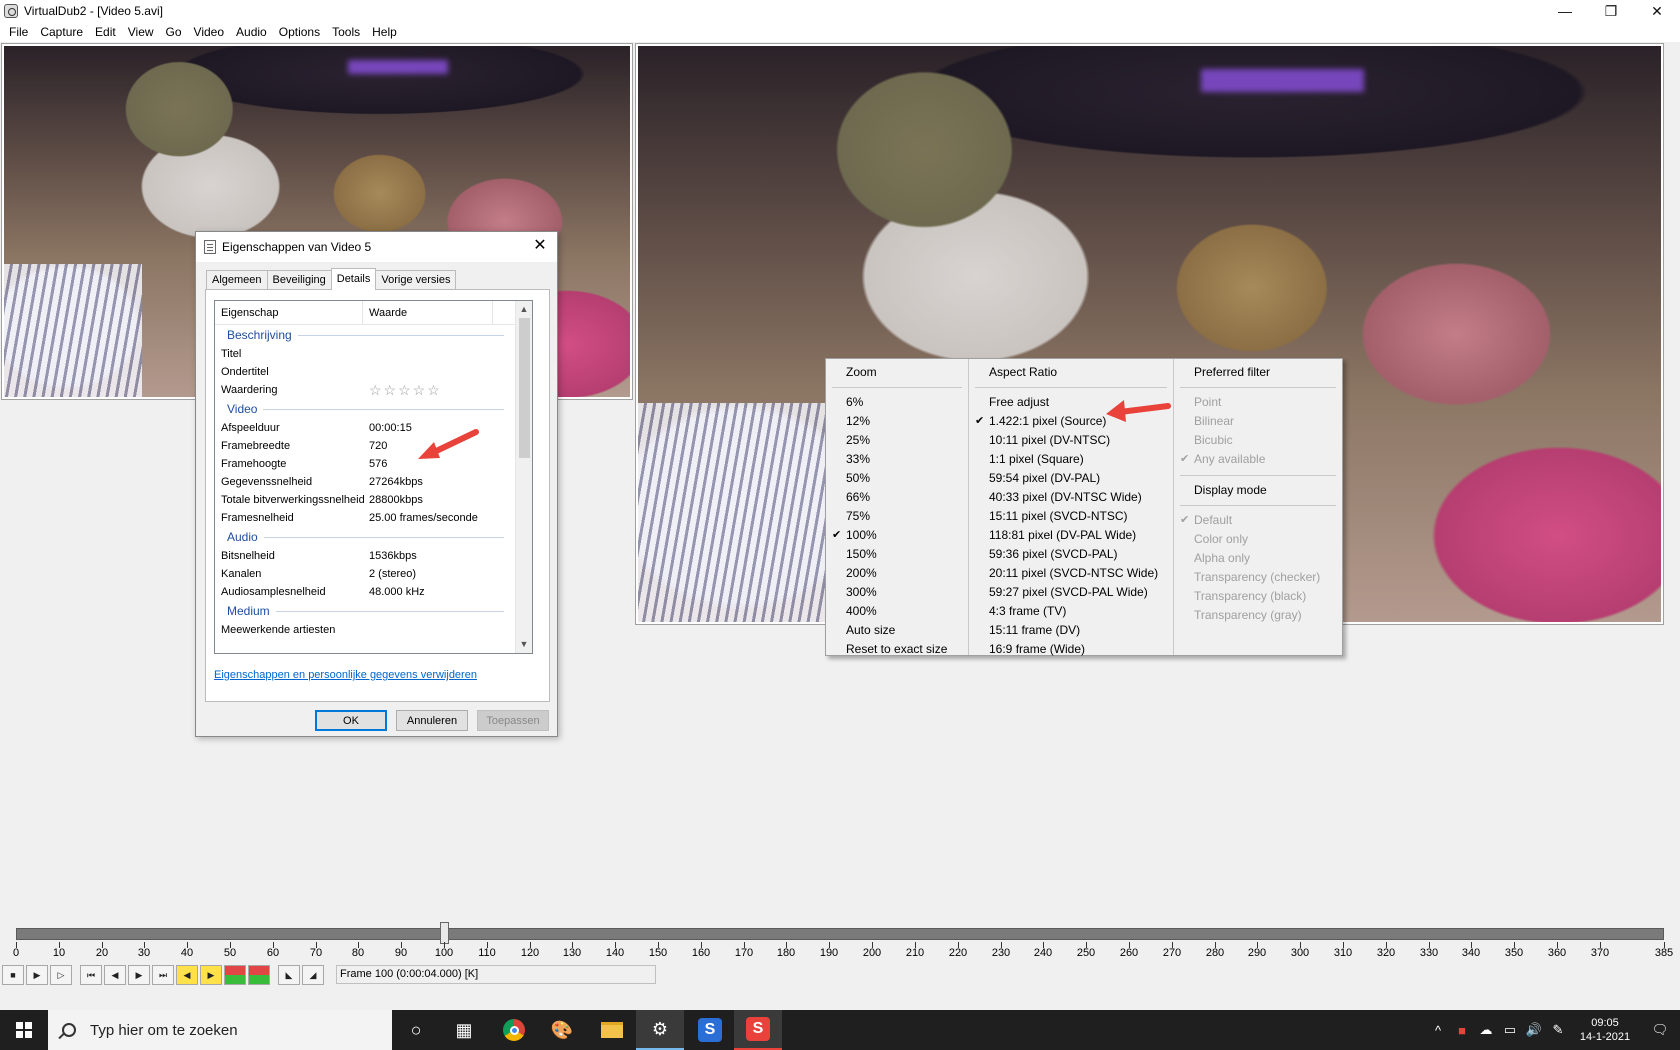 The height and width of the screenshot is (1050, 1680). Describe the element at coordinates (24, 1030) in the screenshot. I see `start-button` at that location.